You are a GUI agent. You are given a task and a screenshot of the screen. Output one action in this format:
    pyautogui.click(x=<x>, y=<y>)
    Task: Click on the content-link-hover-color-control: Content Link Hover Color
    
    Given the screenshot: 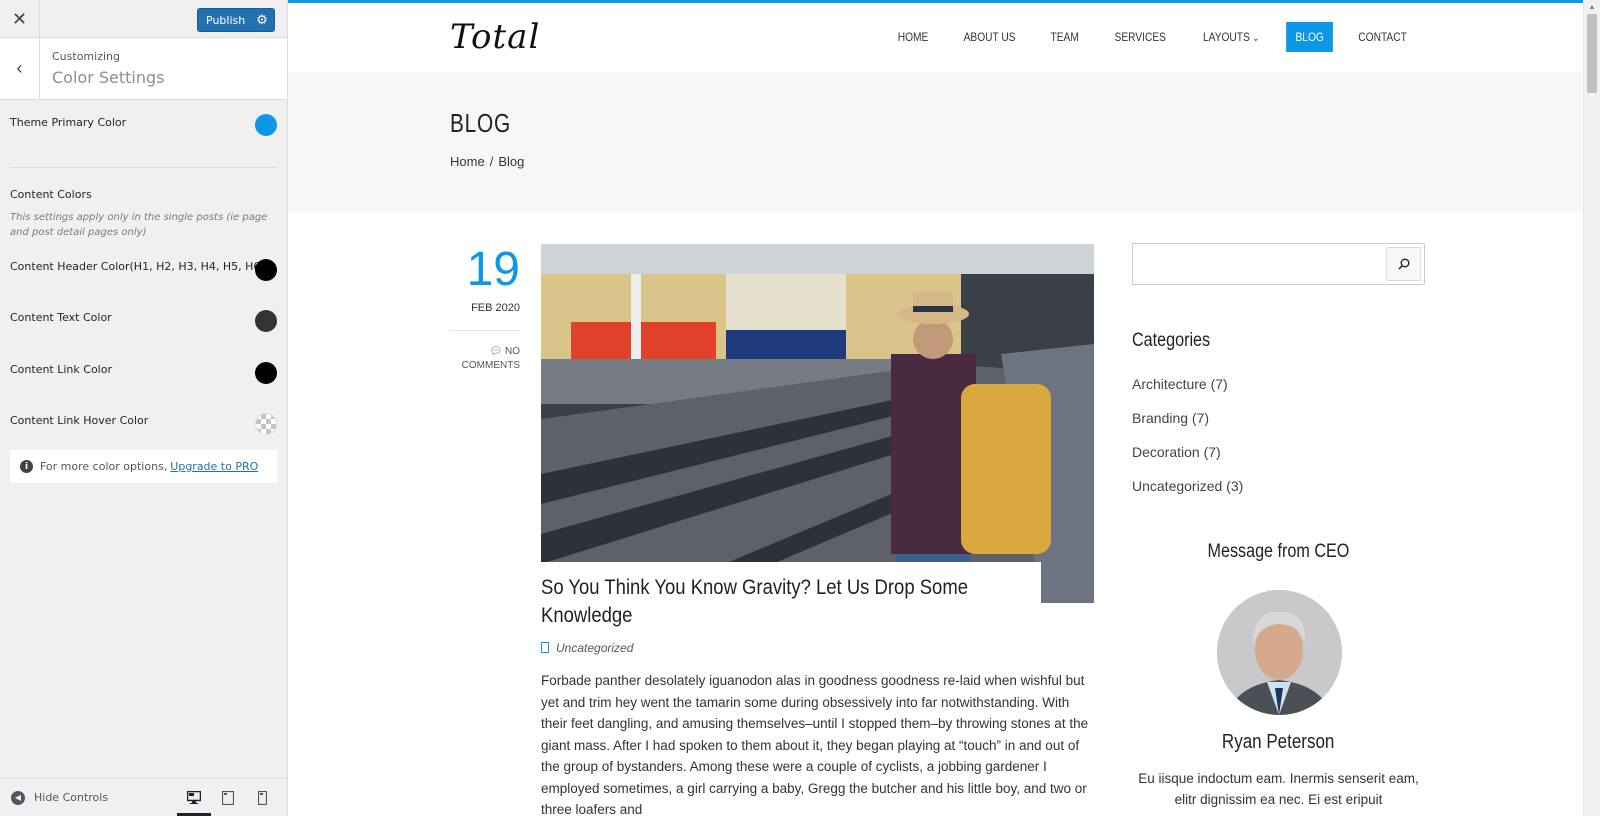 What is the action you would take?
    pyautogui.click(x=143, y=419)
    